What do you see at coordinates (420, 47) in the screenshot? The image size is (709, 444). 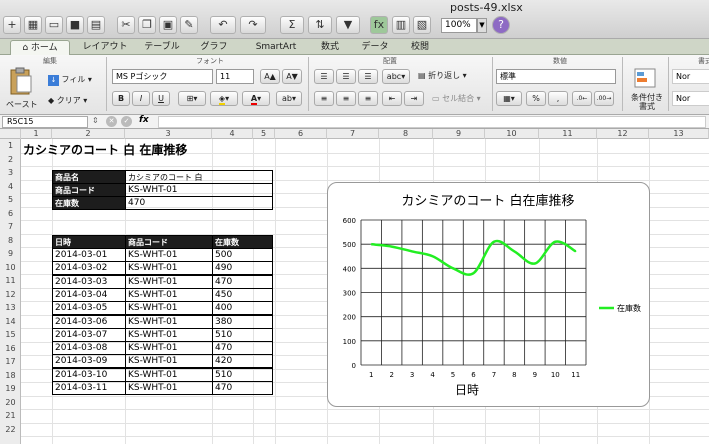 I see `tab-review: 校閲` at bounding box center [420, 47].